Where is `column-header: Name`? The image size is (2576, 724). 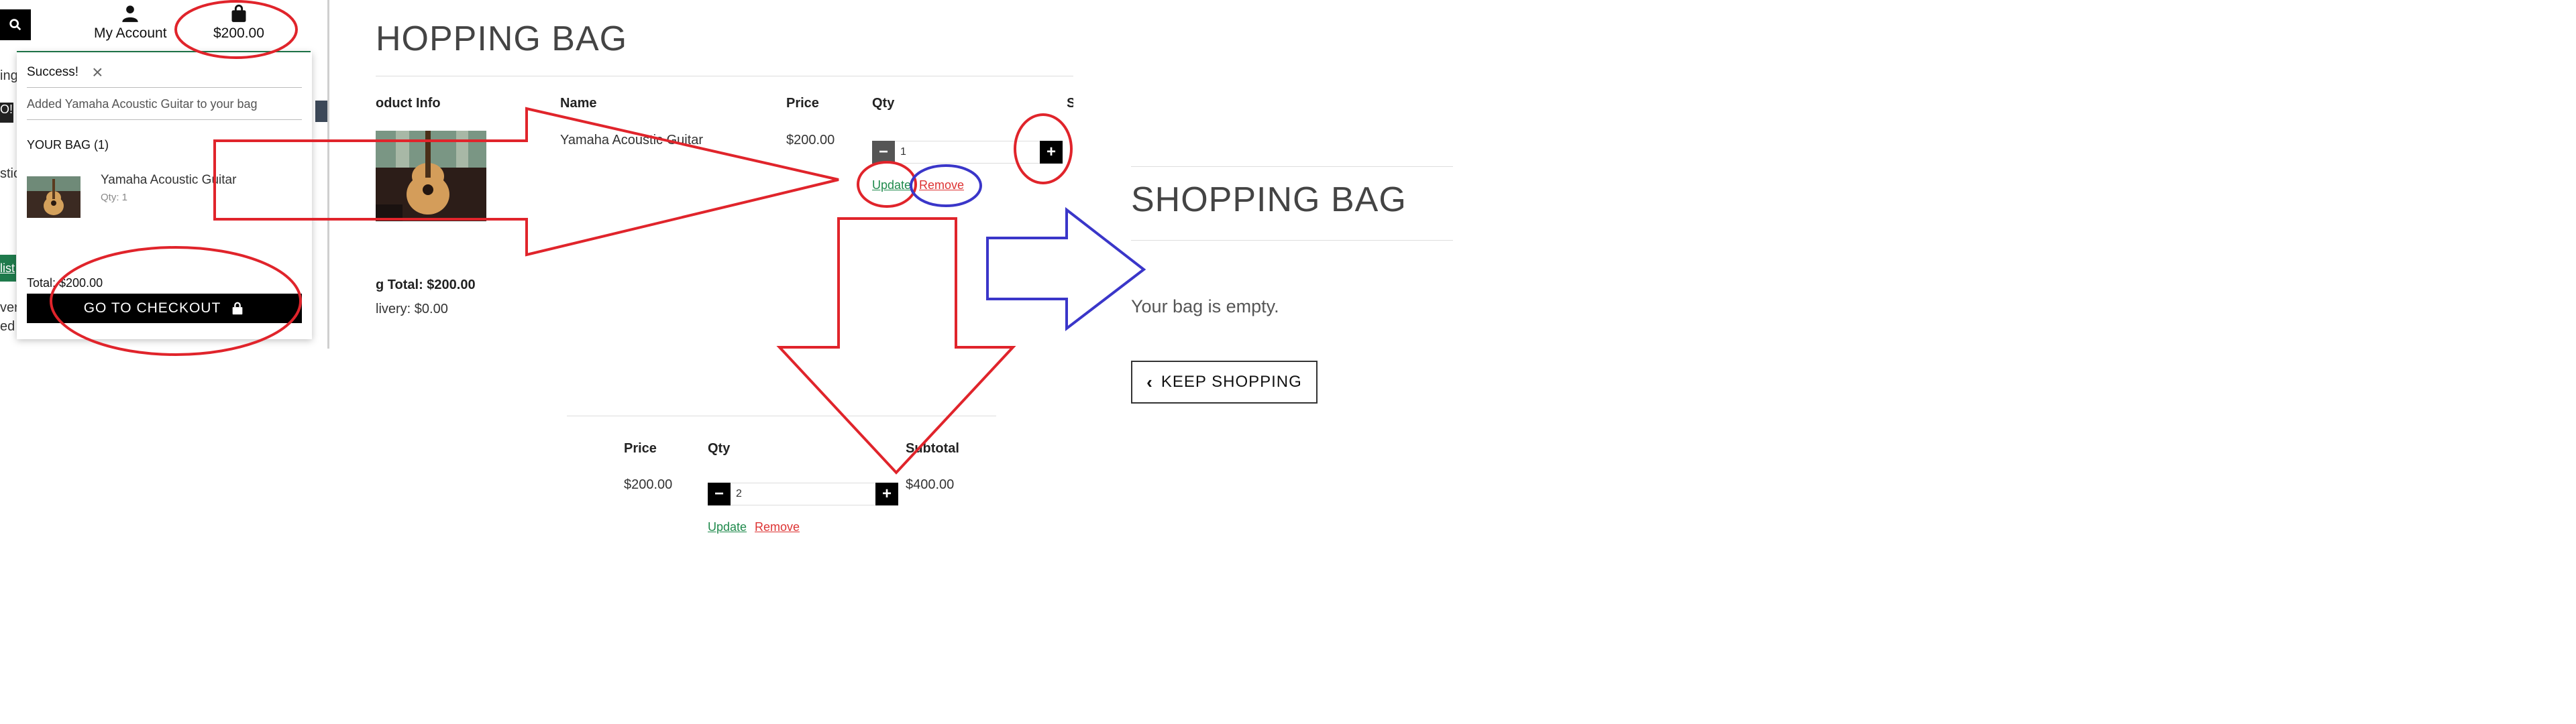 column-header: Name is located at coordinates (578, 103).